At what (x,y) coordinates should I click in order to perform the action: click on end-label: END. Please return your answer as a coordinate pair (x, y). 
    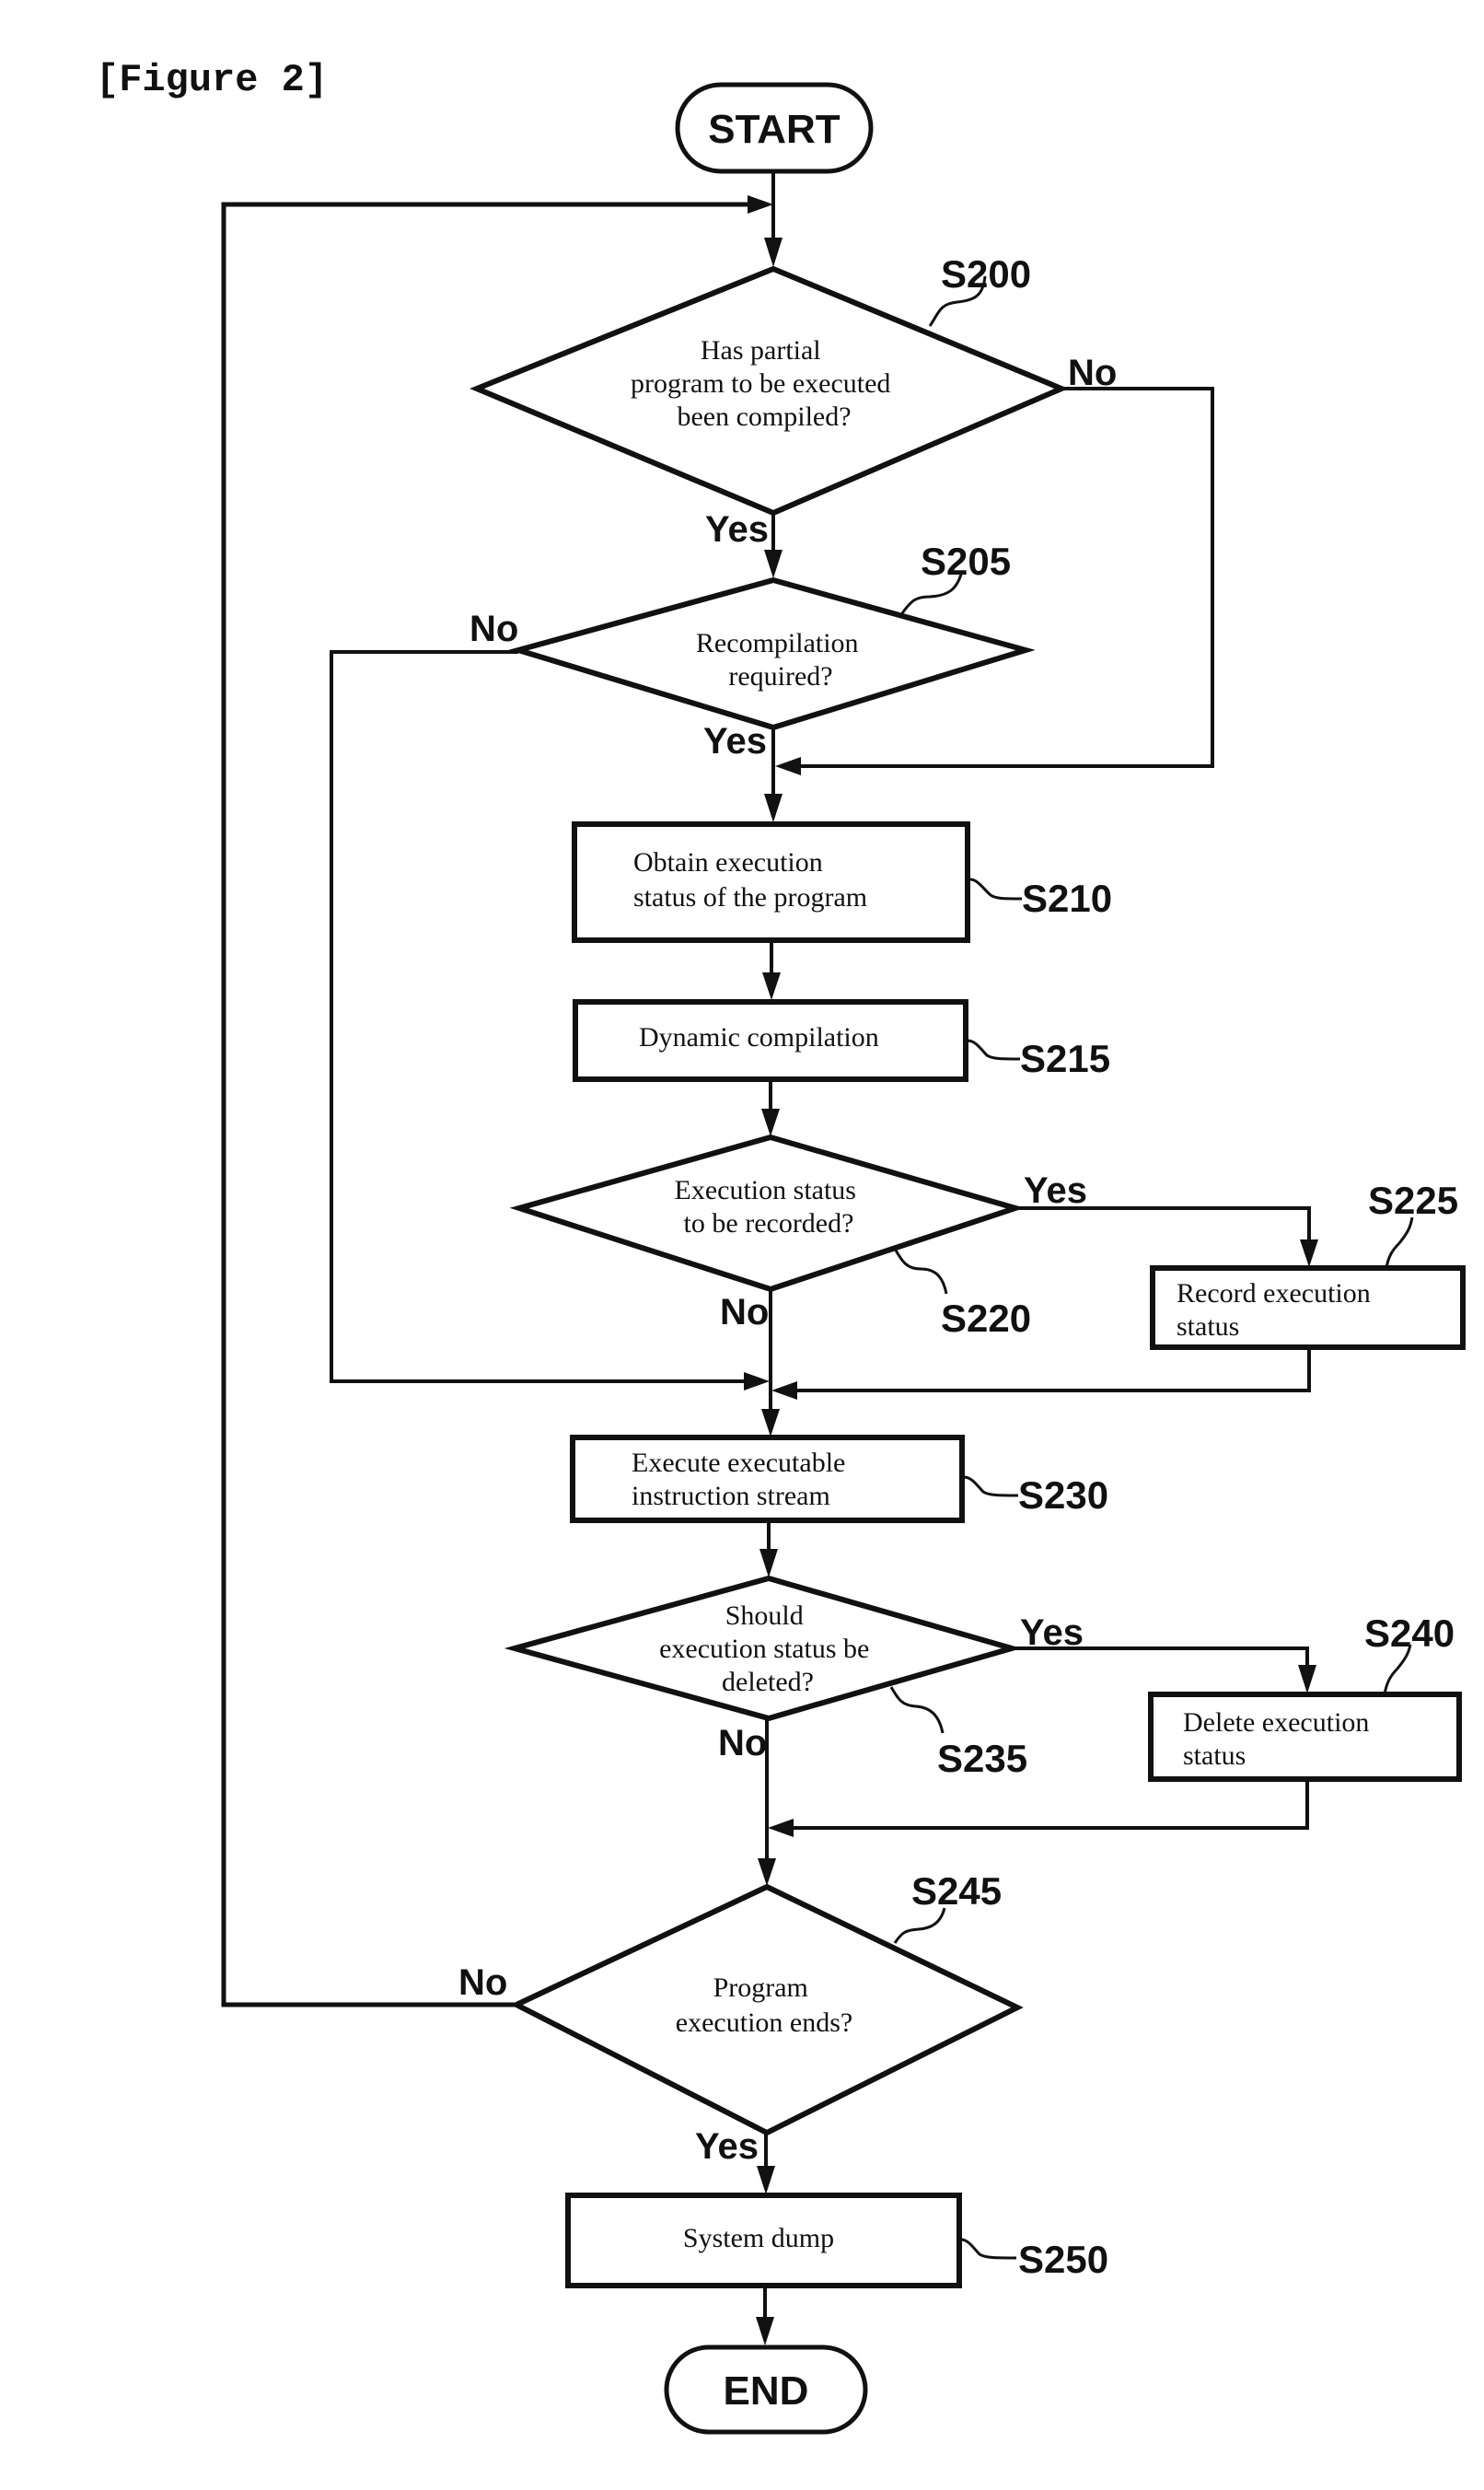
    Looking at the image, I should click on (766, 2391).